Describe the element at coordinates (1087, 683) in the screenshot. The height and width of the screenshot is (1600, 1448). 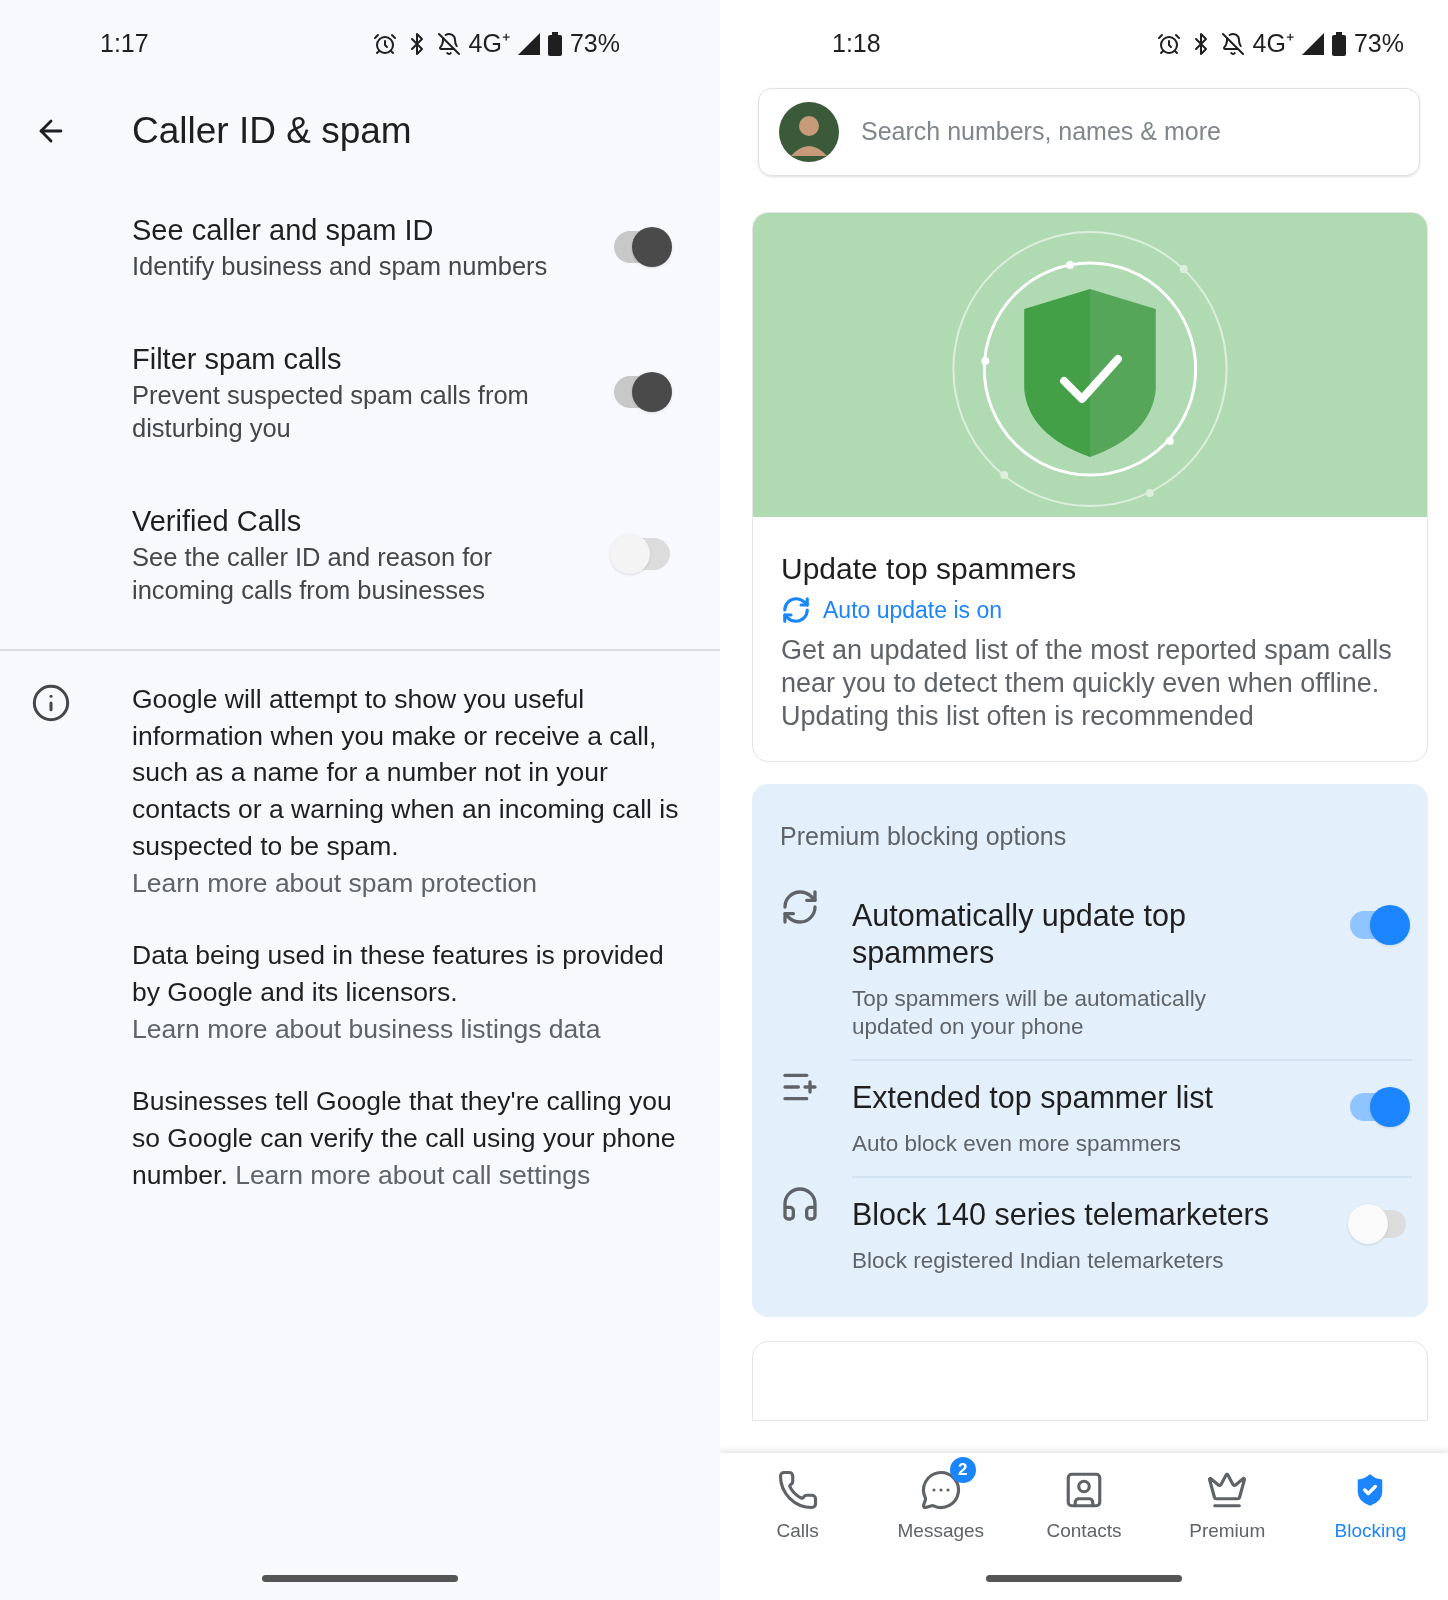
I see `card-description: Get an updated list of the most reported spam calls near you to detect them quickly even when offline. Updating this list often is recommended` at that location.